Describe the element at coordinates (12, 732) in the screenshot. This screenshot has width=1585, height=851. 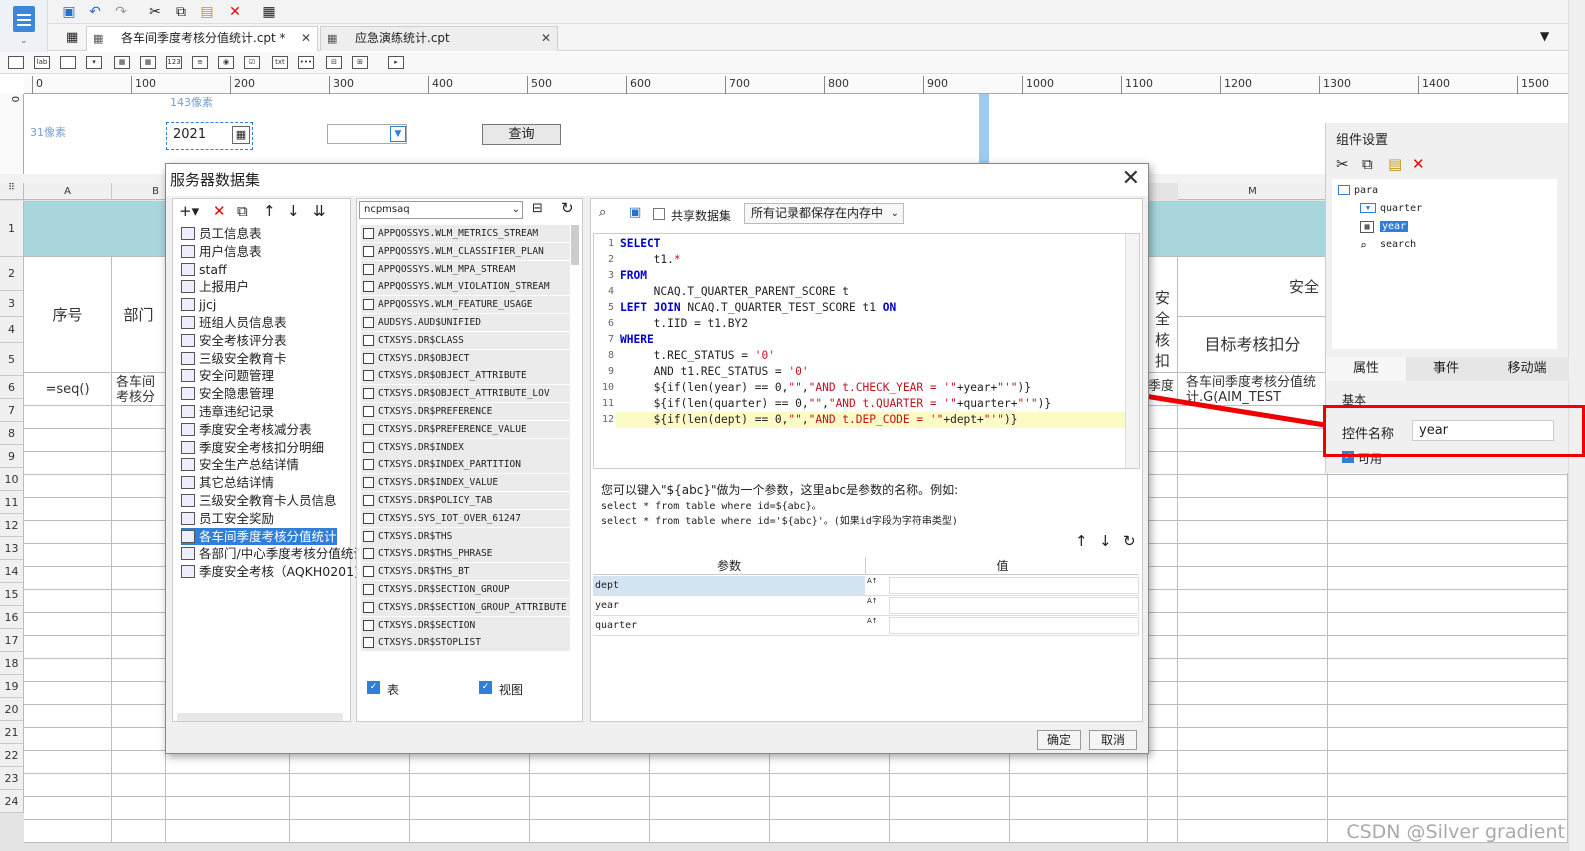
I see `row-header: 21` at that location.